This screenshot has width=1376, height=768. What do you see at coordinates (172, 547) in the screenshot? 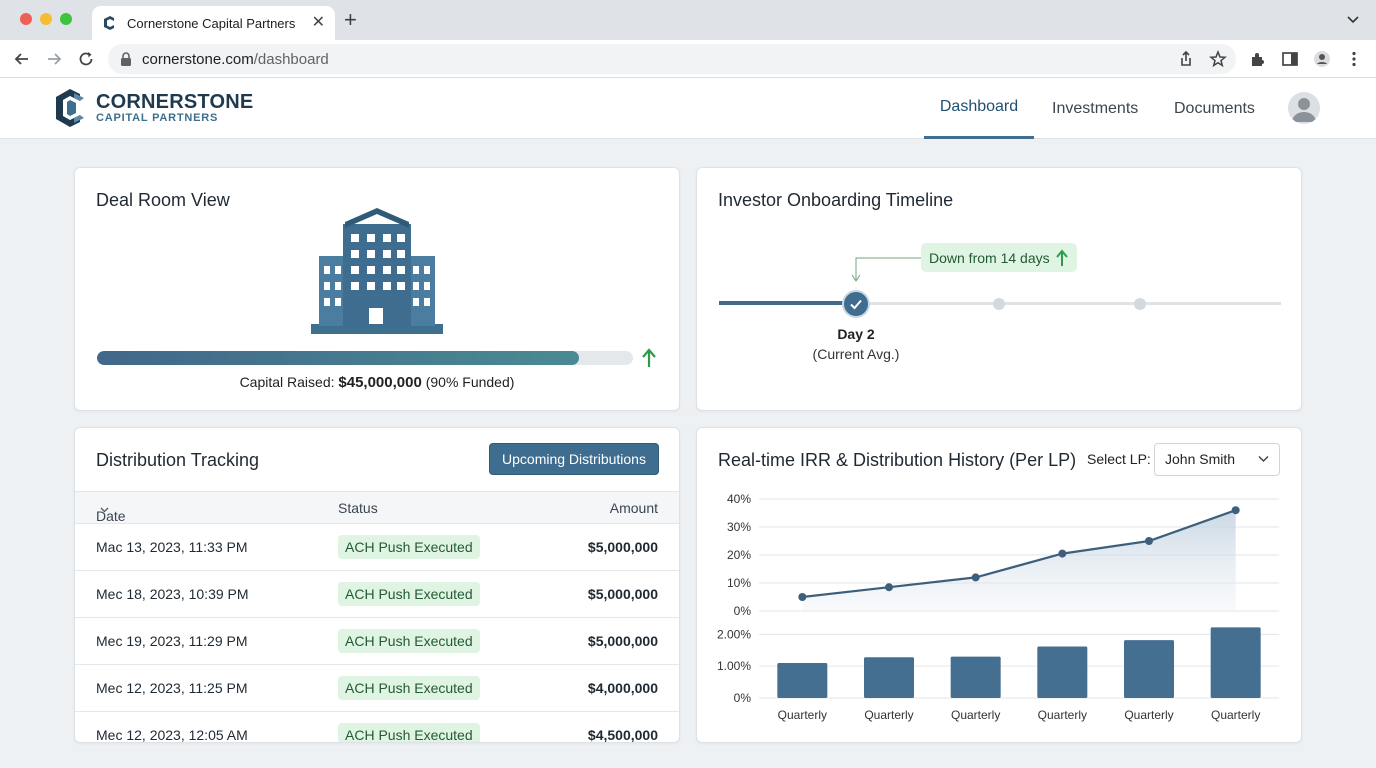
I see `row-date: Mac 13, 2023, 11:33 PM` at bounding box center [172, 547].